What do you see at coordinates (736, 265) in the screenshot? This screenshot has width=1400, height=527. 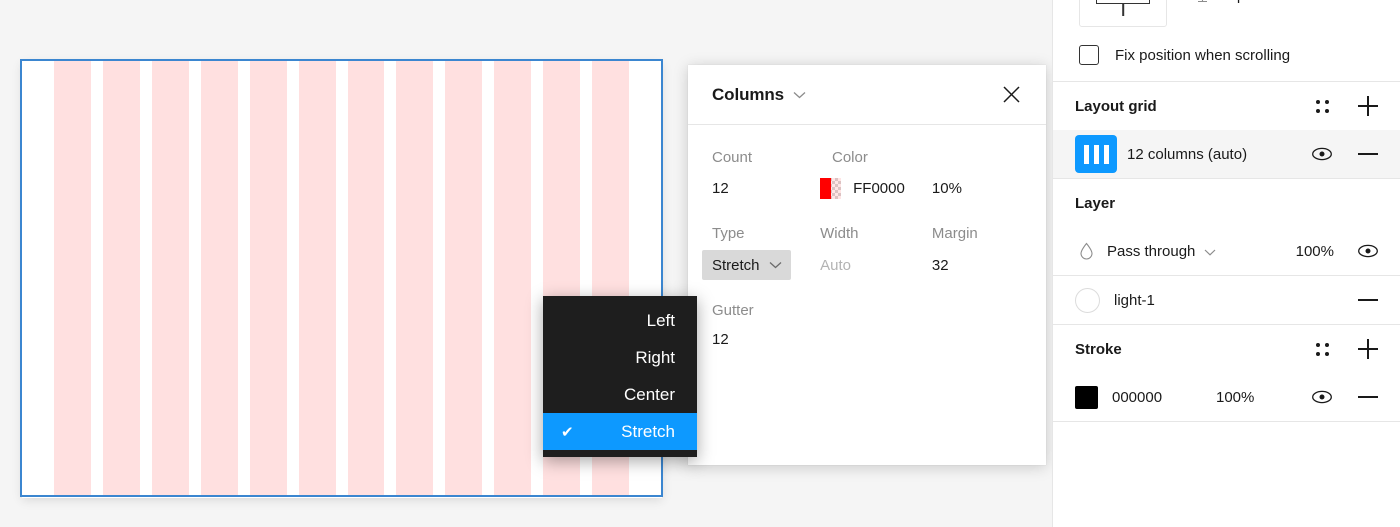 I see `type-select-value: Stretch` at bounding box center [736, 265].